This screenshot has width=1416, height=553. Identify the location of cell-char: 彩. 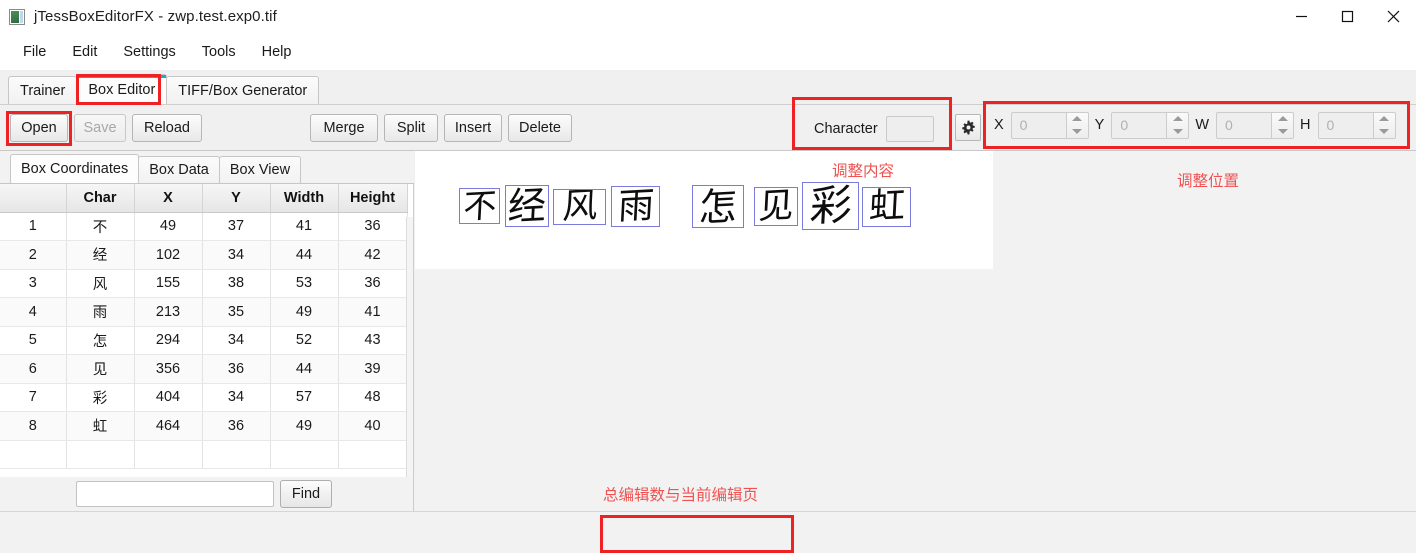
(100, 397).